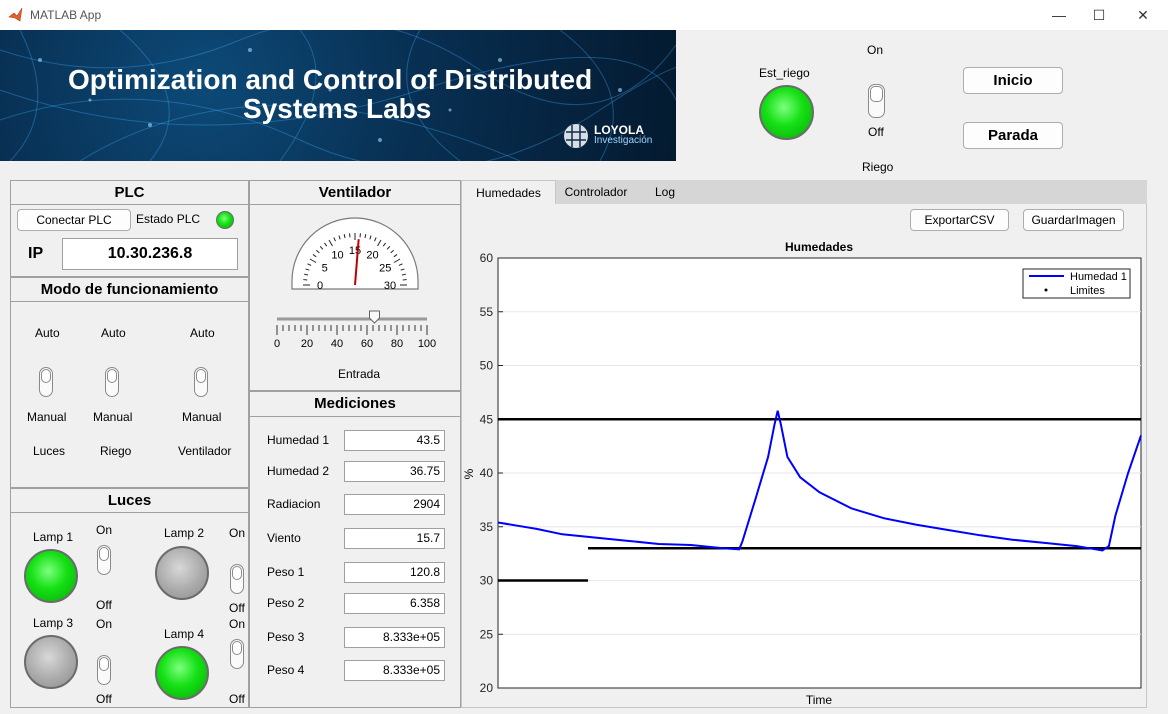 The image size is (1168, 714). I want to click on plc-panel-title: PLC, so click(129, 193).